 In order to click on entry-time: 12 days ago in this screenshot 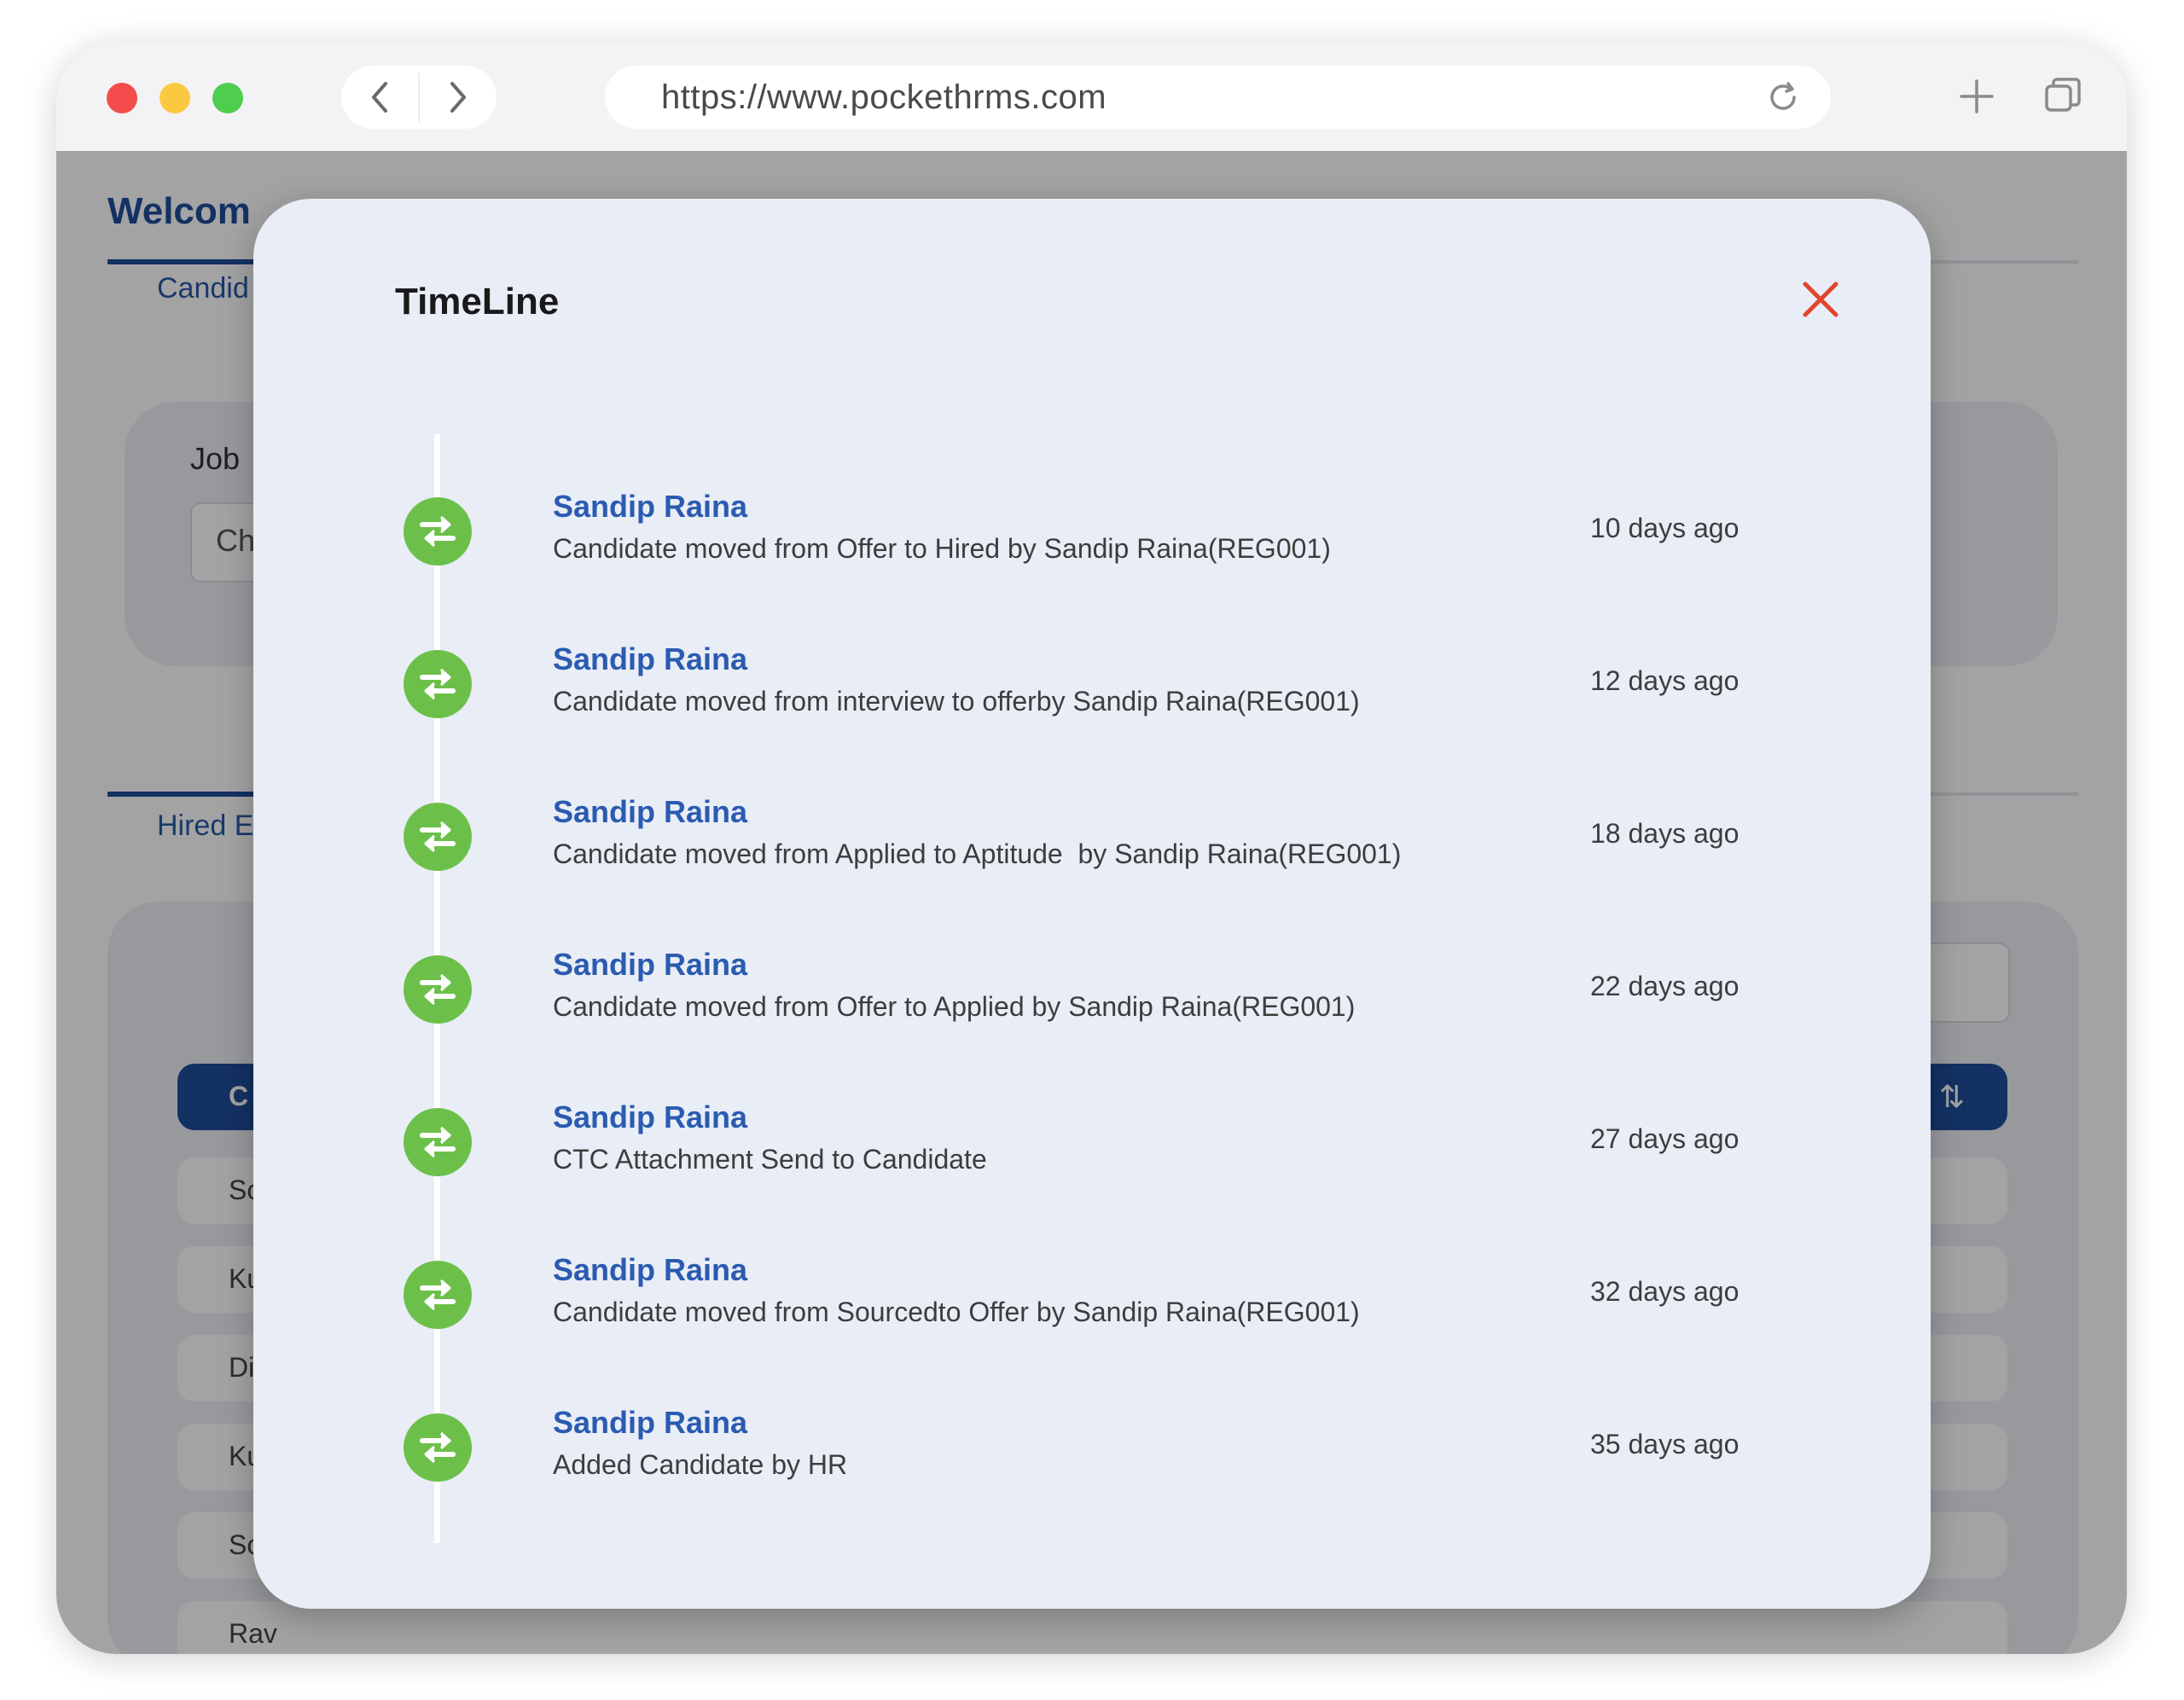, I will do `click(1665, 680)`.